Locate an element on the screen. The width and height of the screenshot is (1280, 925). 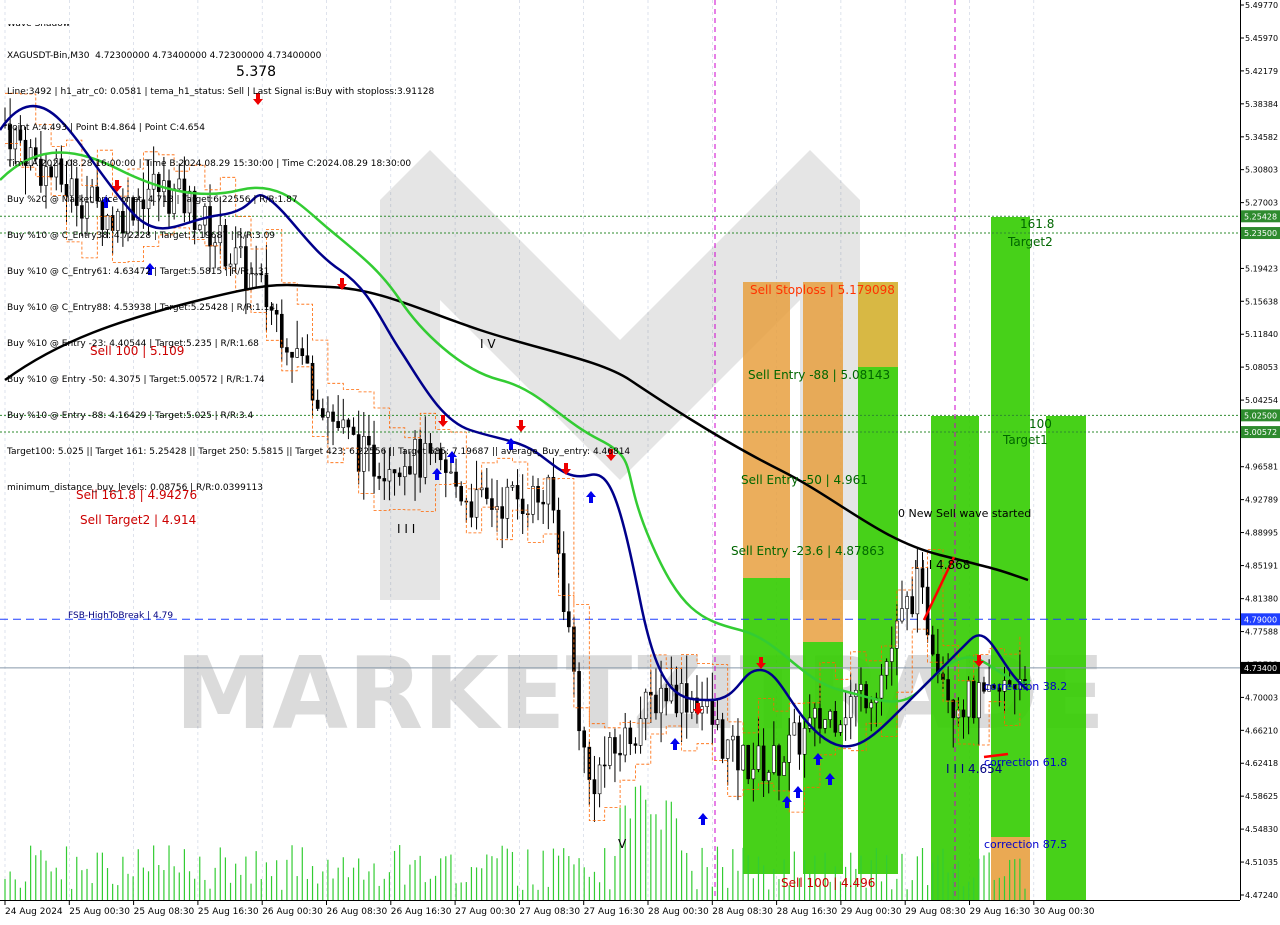
time-tick-label-3: 25 Aug 16:30 is located at coordinates (228, 912).